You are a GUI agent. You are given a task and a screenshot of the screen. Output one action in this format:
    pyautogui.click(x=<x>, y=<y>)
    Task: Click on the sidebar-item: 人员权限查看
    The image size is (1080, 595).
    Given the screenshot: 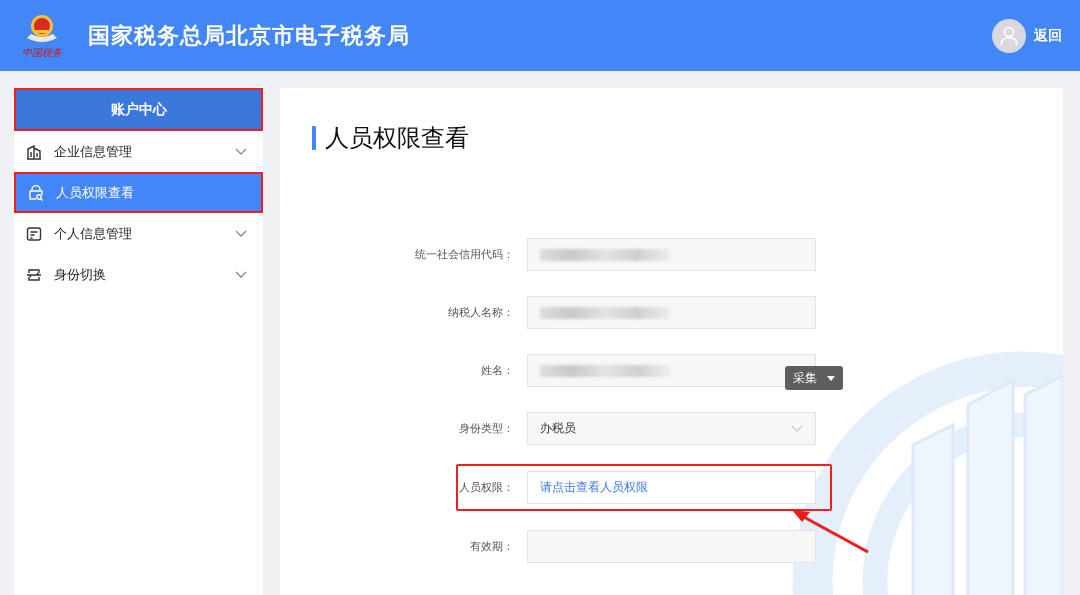 What is the action you would take?
    pyautogui.click(x=138, y=192)
    